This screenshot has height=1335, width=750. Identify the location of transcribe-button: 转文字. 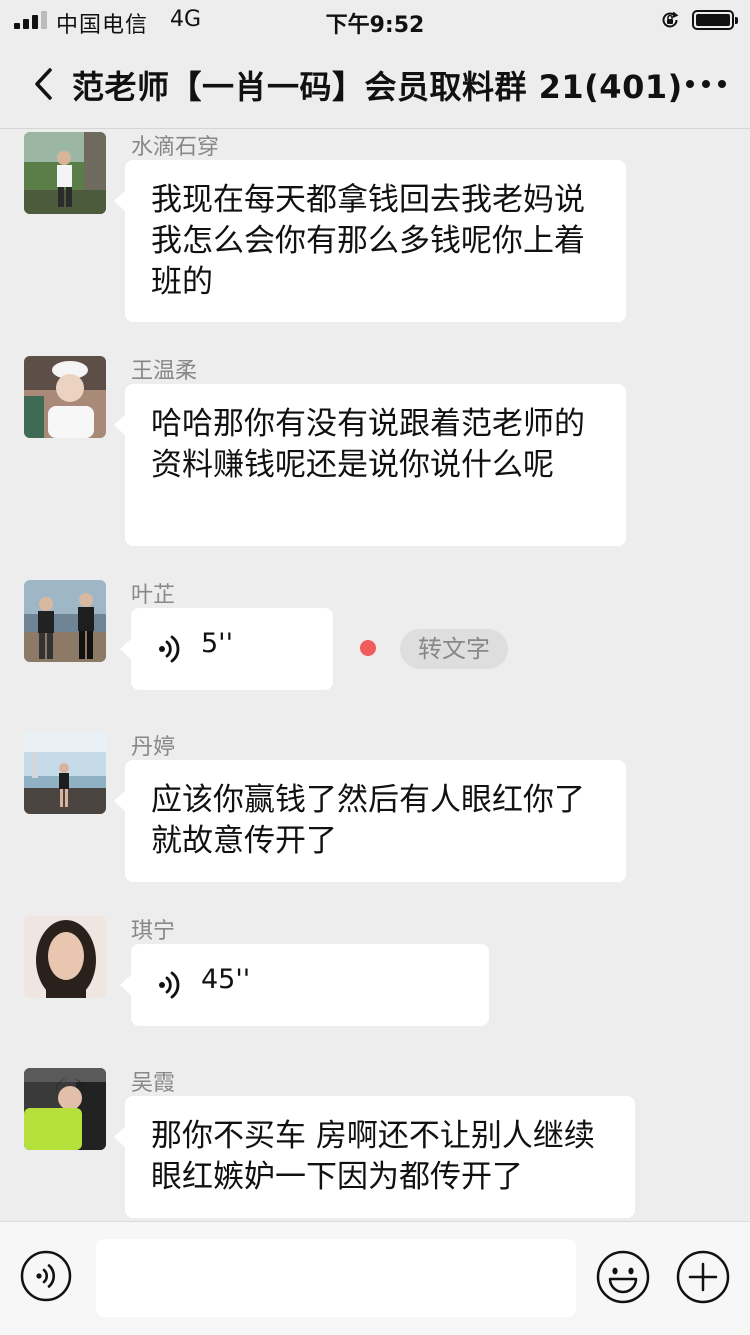
(454, 649).